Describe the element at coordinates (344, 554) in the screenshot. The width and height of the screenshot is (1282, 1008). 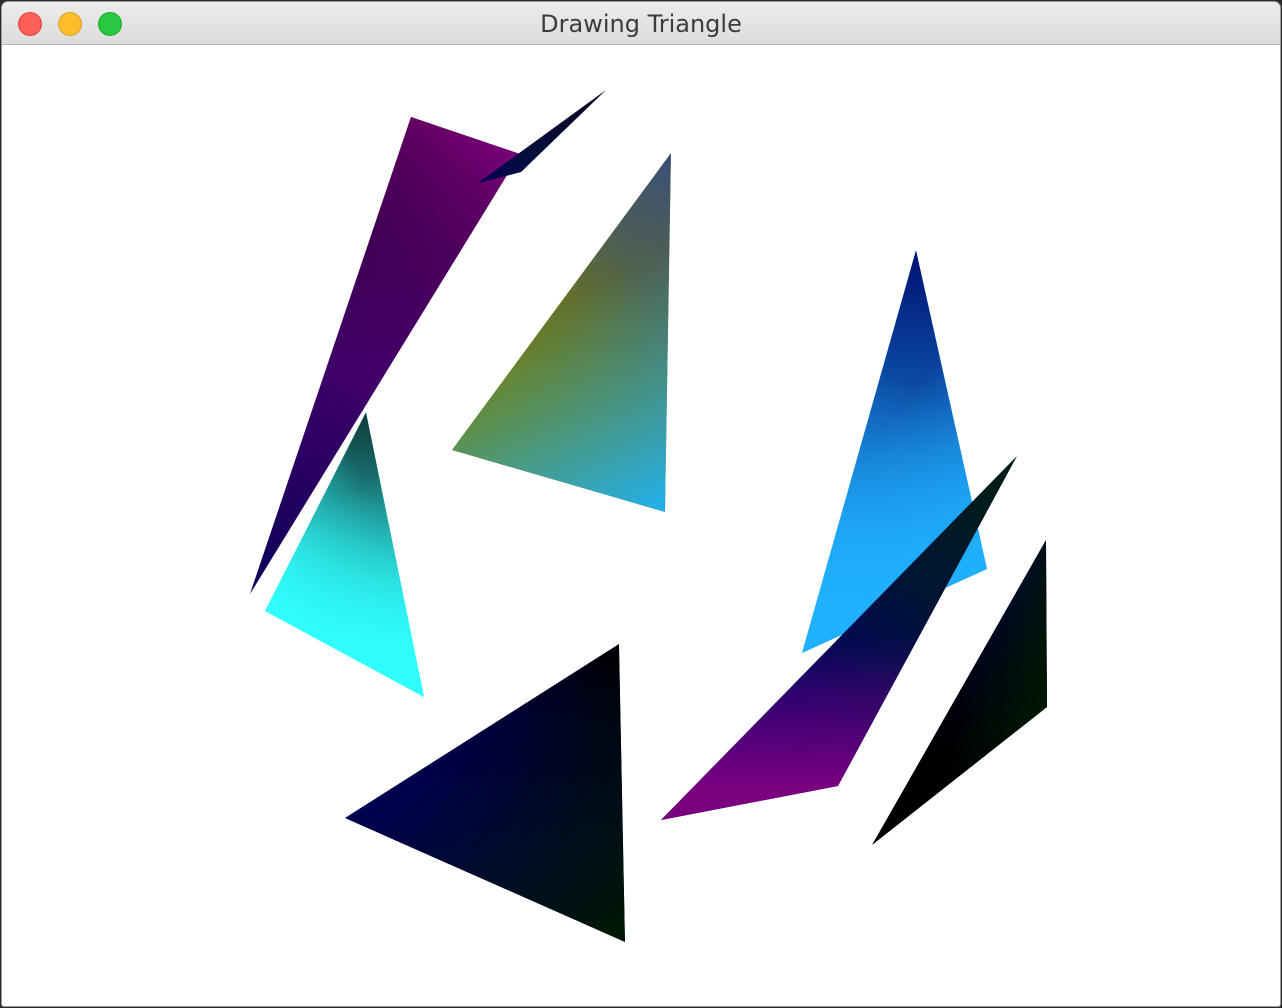
I see `triangle-cyan` at that location.